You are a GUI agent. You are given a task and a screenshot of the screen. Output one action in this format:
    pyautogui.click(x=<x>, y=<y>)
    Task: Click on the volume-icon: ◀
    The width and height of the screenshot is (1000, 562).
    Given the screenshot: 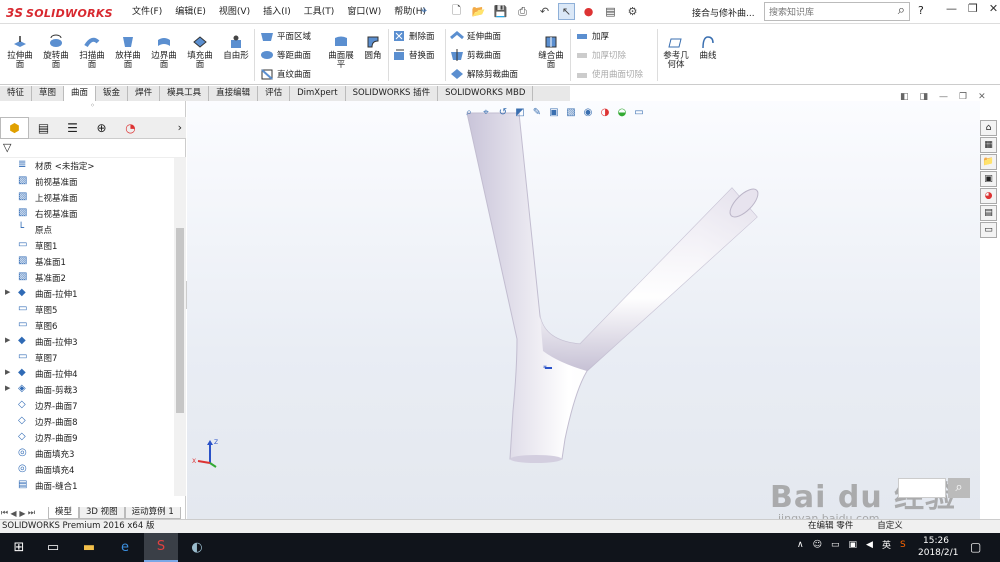 What is the action you would take?
    pyautogui.click(x=869, y=545)
    